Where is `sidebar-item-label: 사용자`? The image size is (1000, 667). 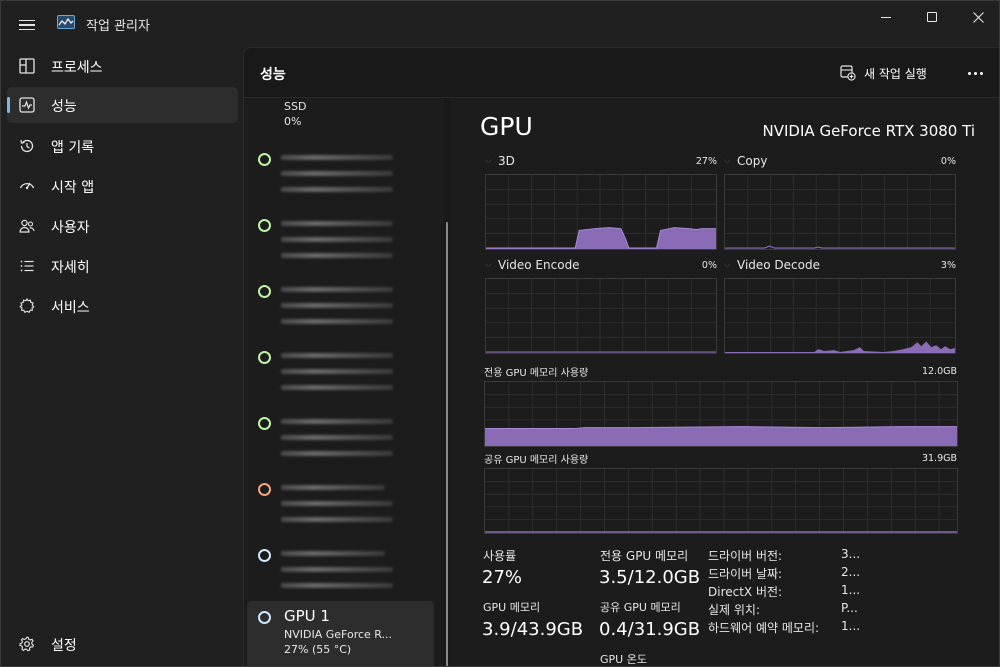
sidebar-item-label: 사용자 is located at coordinates (70, 228).